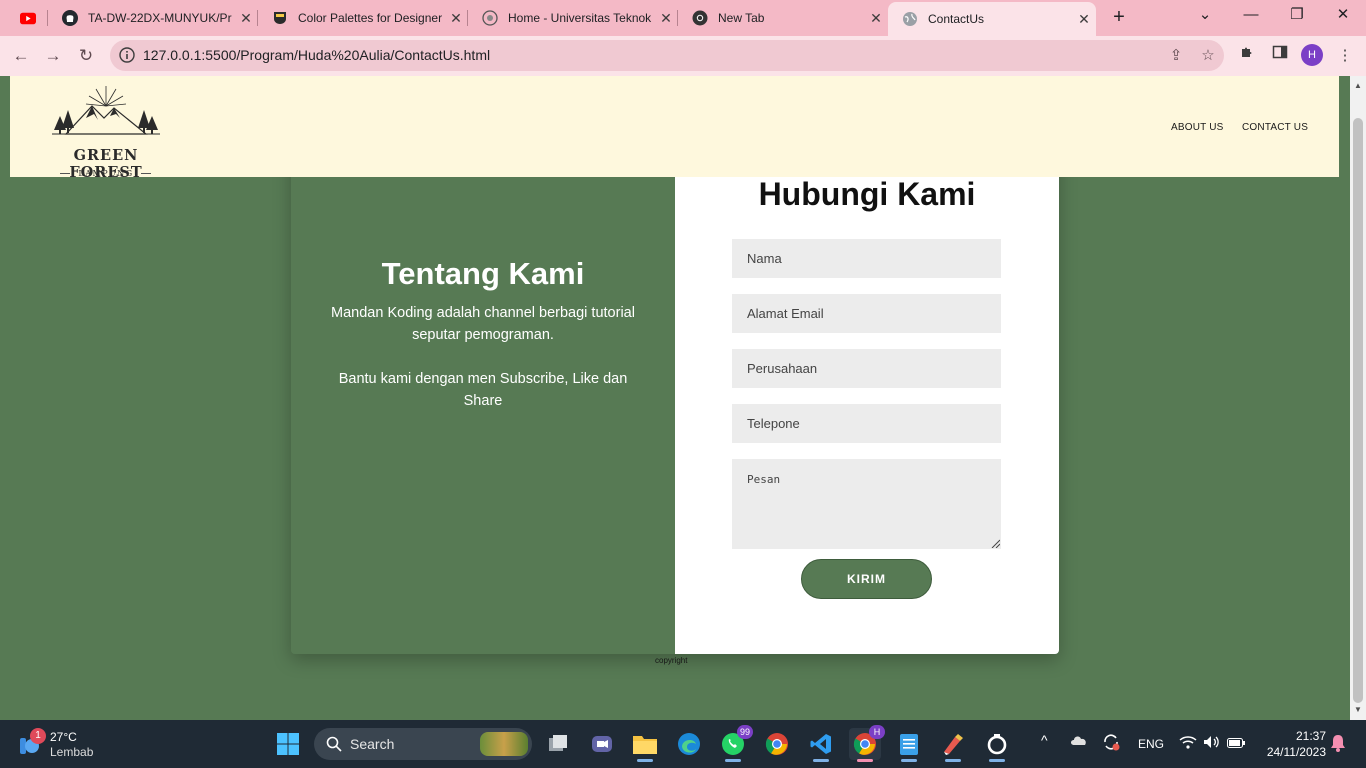 The width and height of the screenshot is (1366, 768). Describe the element at coordinates (1251, 16) in the screenshot. I see `minimize-button: —` at that location.